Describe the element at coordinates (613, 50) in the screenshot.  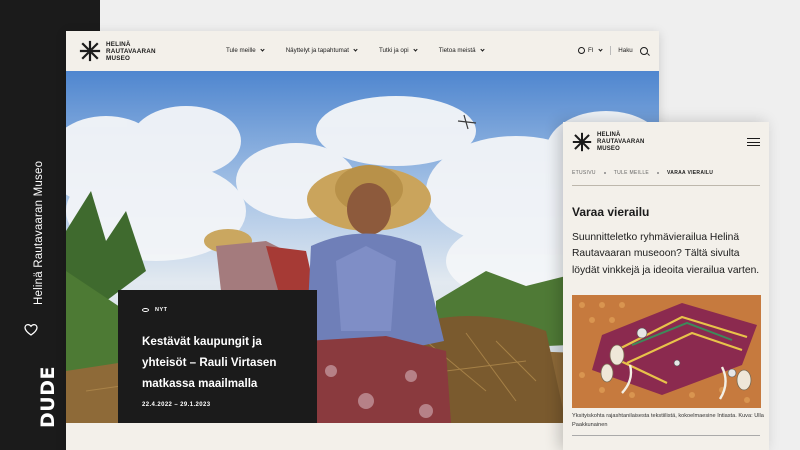
I see `header-utilities: FI Haku` at that location.